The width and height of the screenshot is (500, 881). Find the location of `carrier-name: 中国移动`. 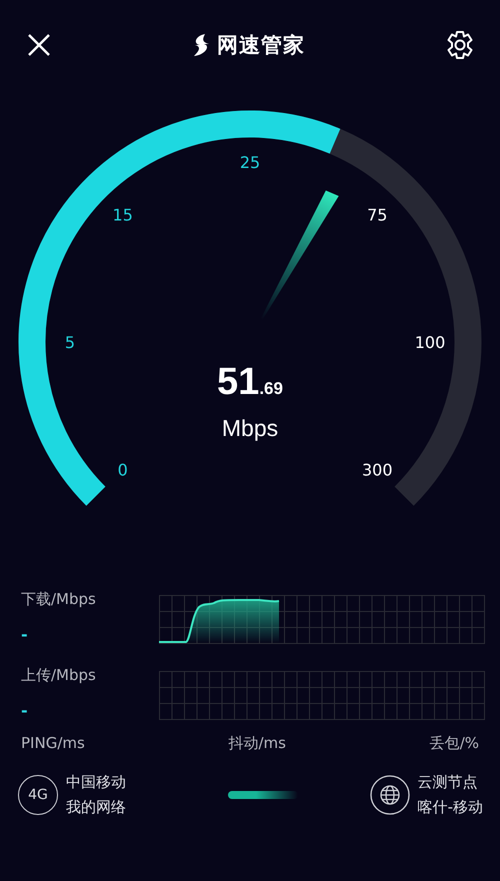

carrier-name: 中国移动 is located at coordinates (96, 782).